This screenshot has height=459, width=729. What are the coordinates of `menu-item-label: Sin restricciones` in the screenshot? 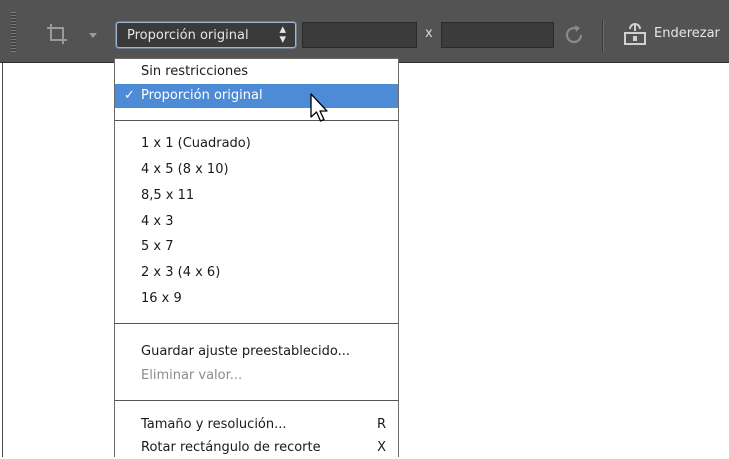 It's located at (194, 71).